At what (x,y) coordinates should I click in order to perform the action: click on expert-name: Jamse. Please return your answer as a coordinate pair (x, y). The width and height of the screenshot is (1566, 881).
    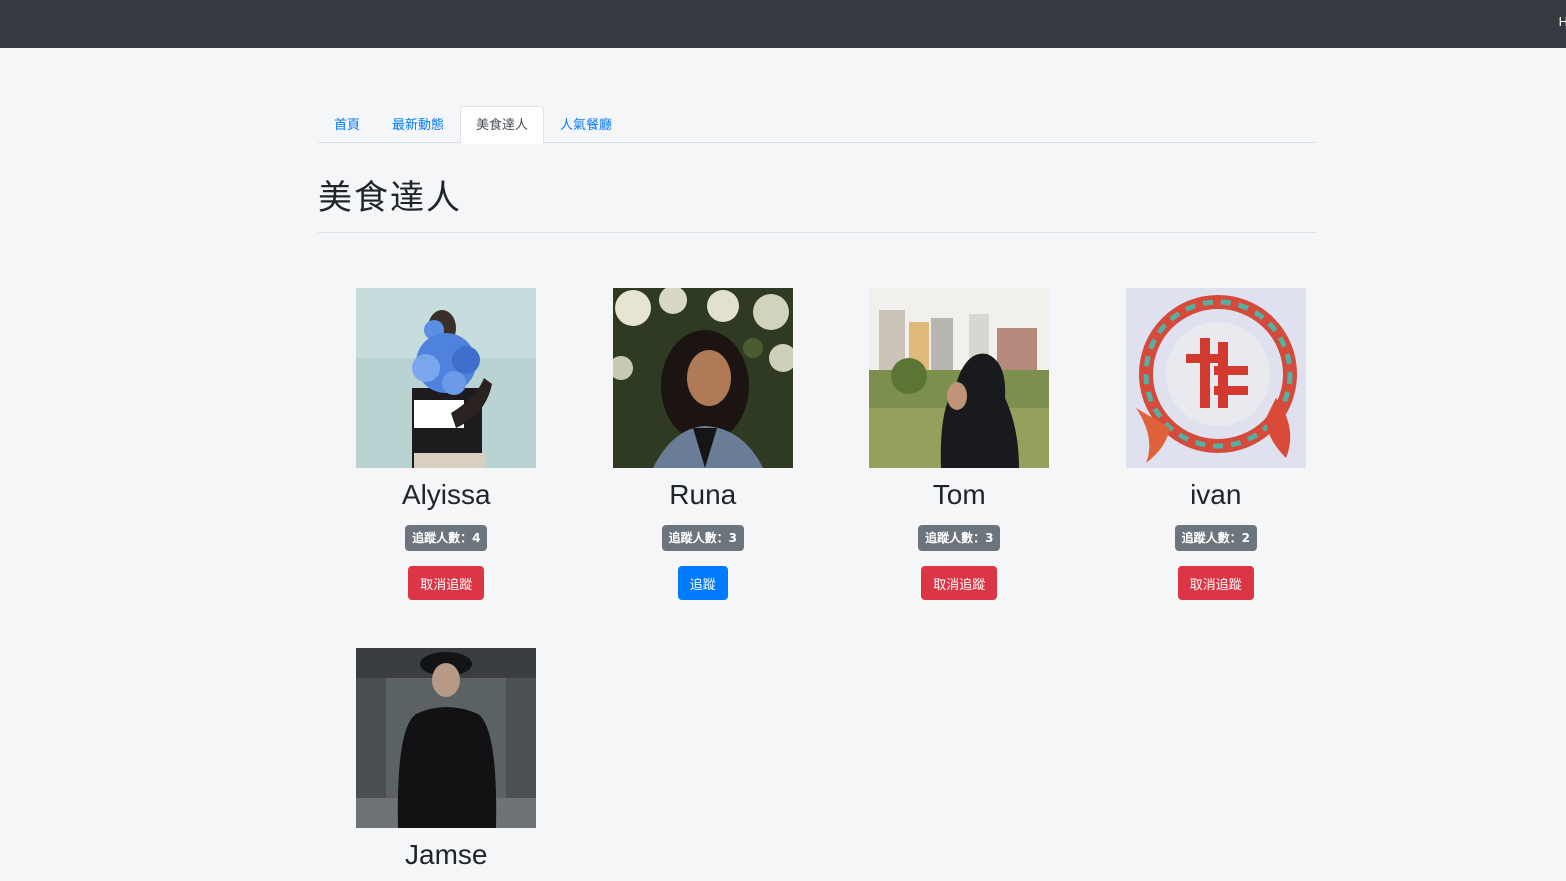
    Looking at the image, I should click on (446, 854).